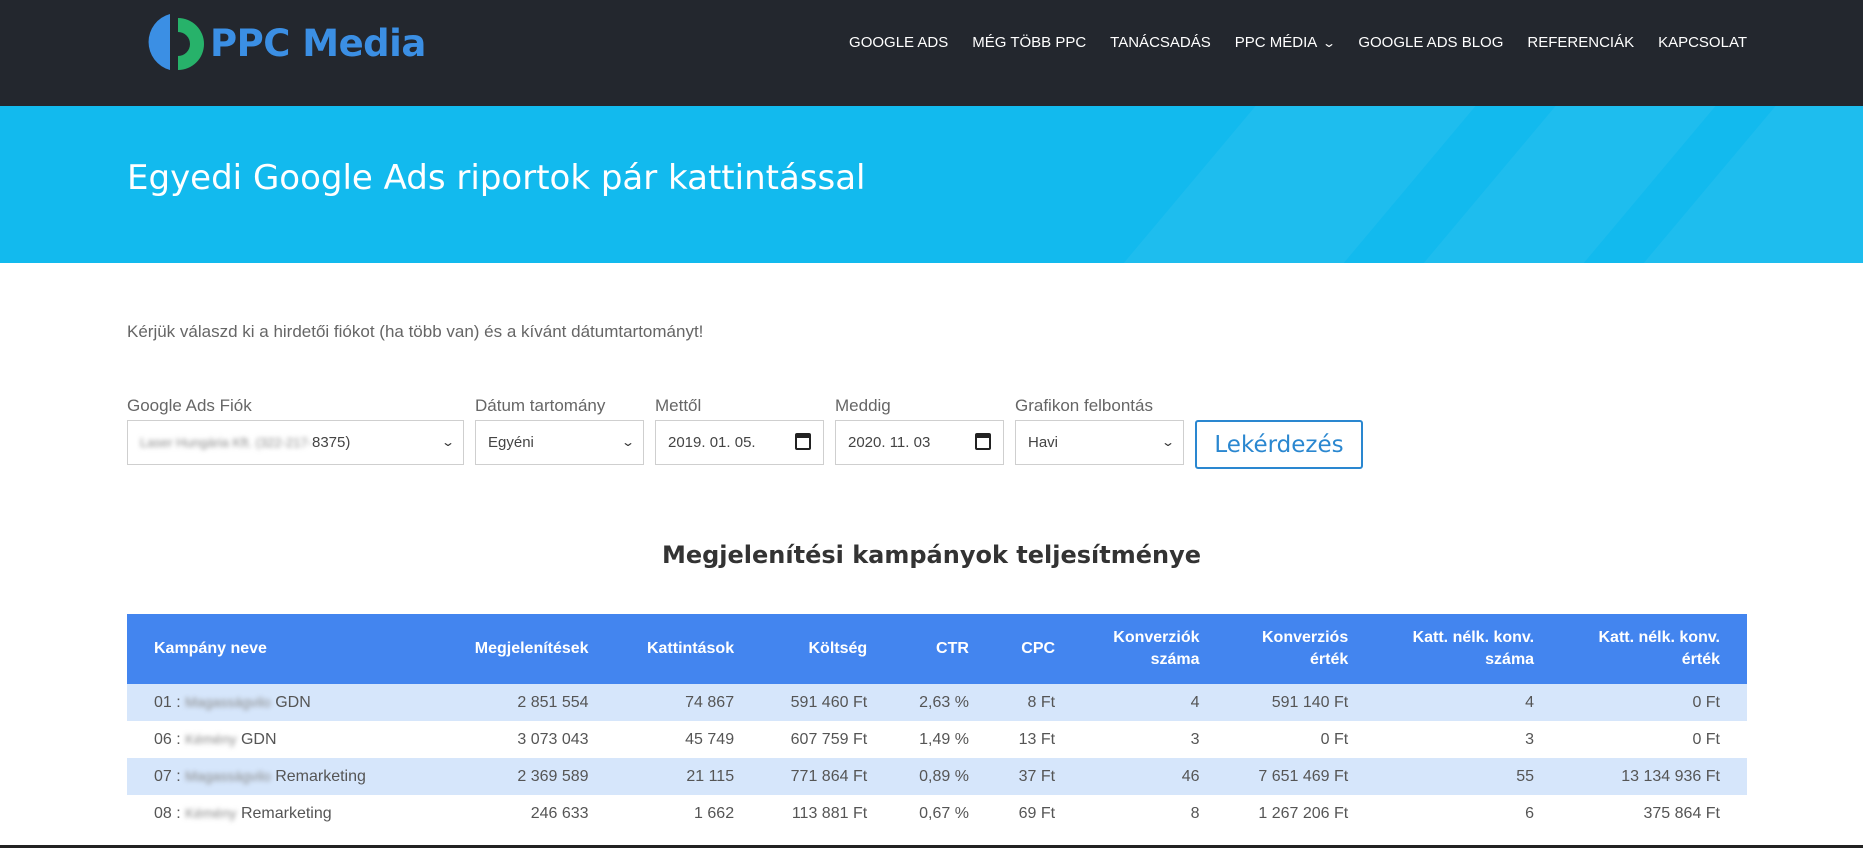 This screenshot has height=848, width=1863. Describe the element at coordinates (1310, 702) in the screenshot. I see `table-cell: 591 140 Ft` at that location.